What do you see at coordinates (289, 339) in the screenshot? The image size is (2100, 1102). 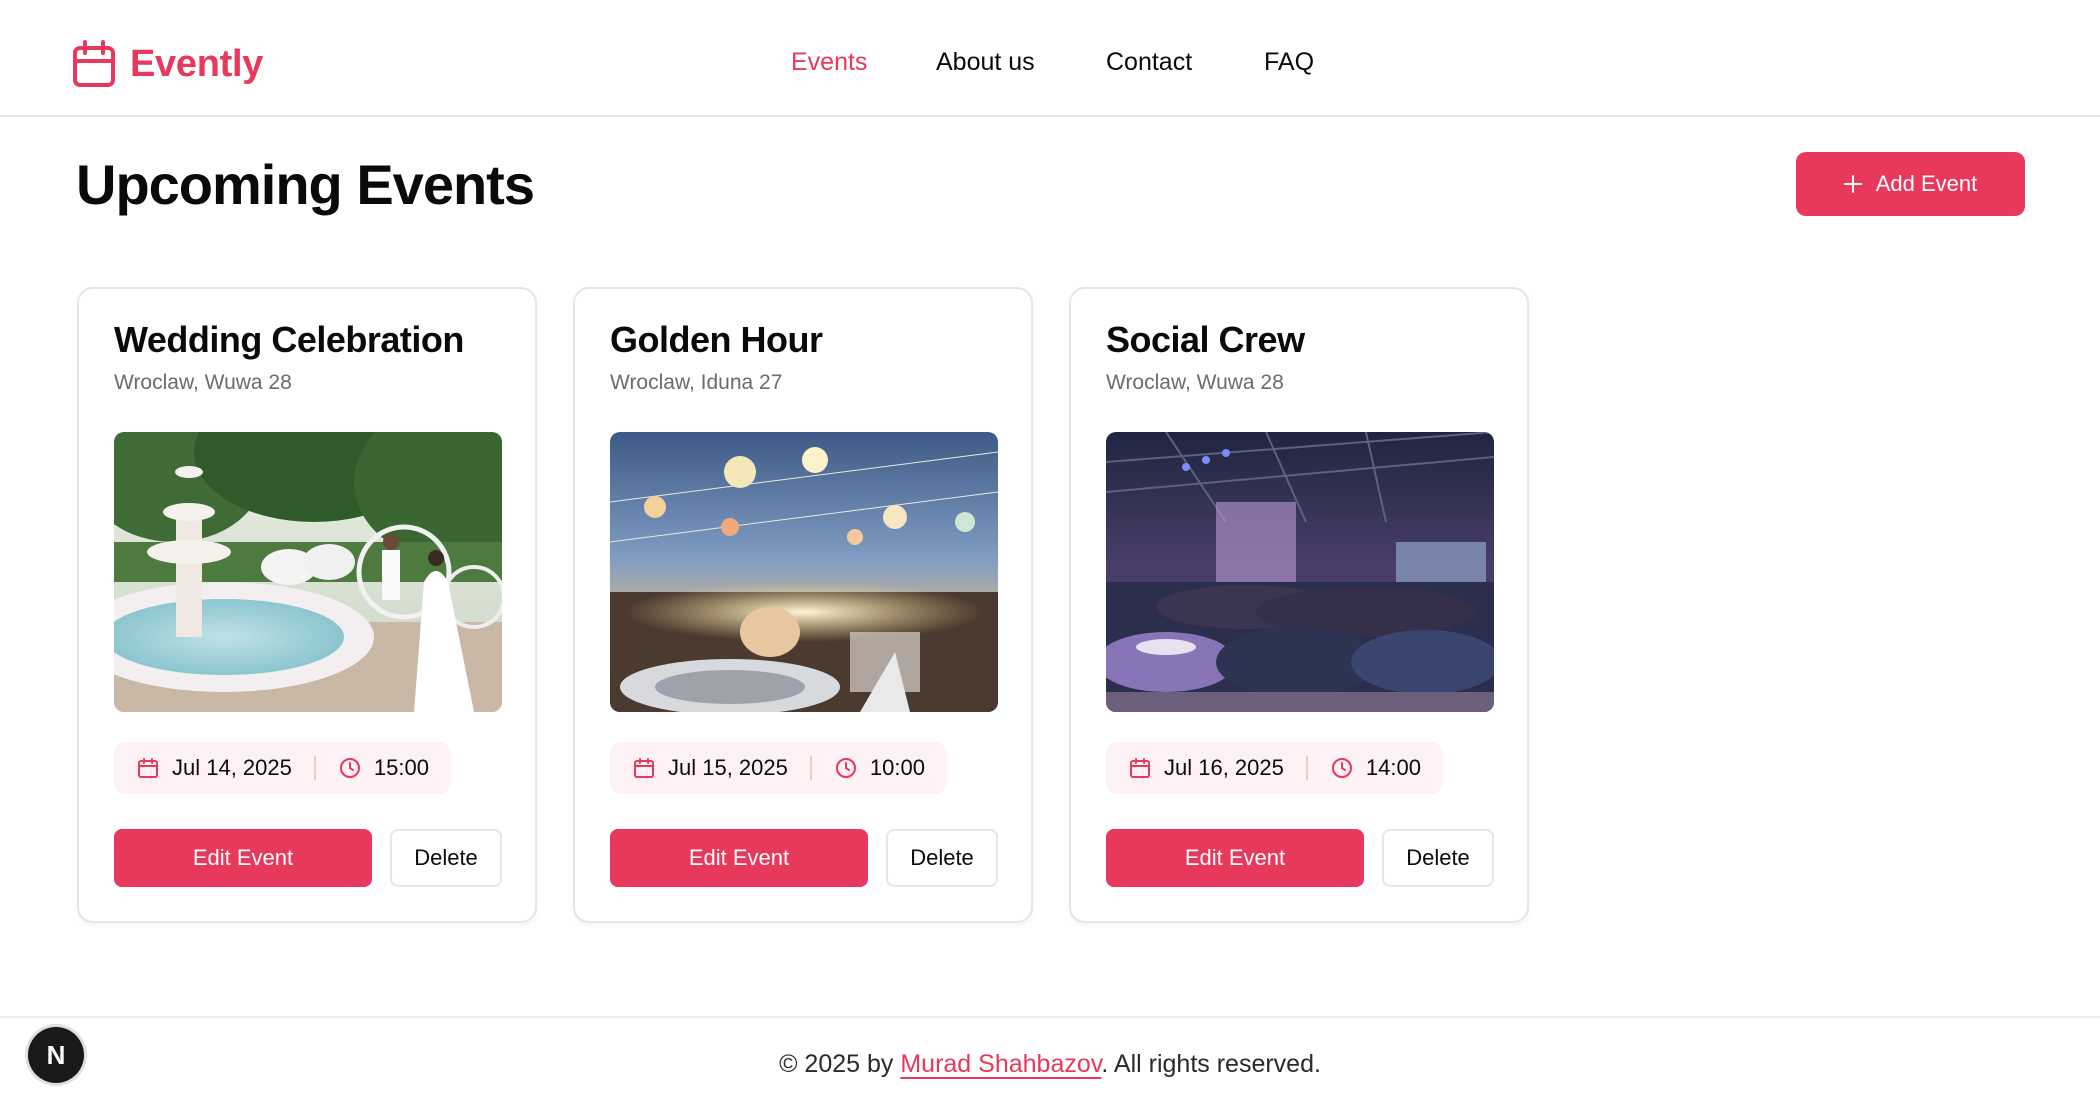 I see `event-title: Wedding Celebration` at bounding box center [289, 339].